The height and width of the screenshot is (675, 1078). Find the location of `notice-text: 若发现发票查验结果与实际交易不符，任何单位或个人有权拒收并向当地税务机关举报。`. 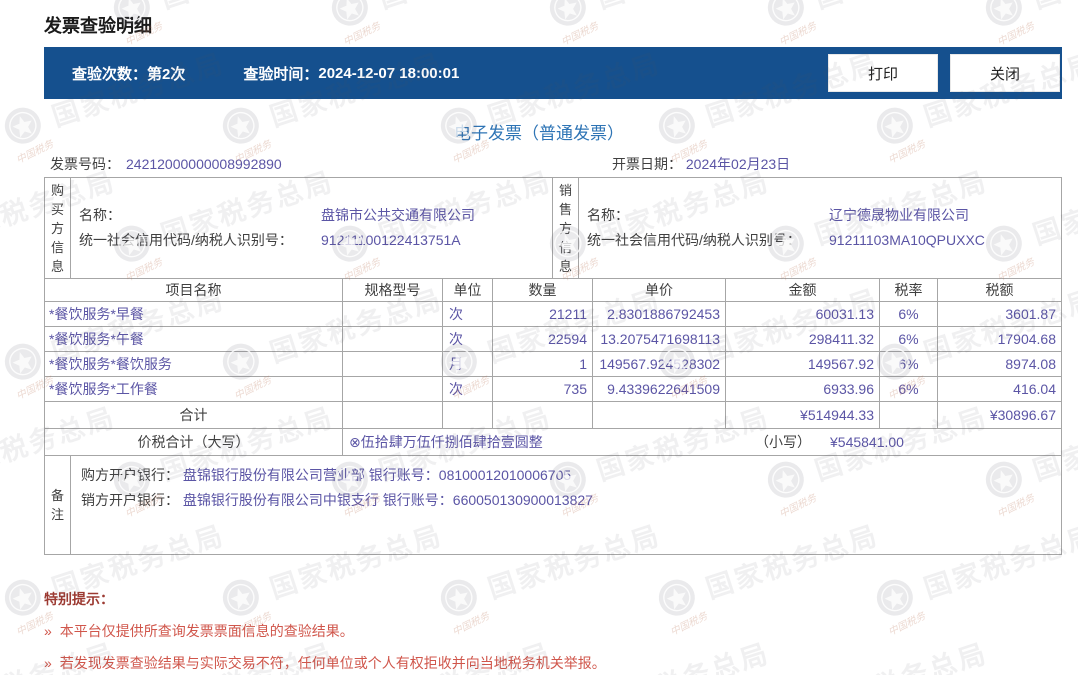

notice-text: 若发现发票查验结果与实际交易不符，任何单位或个人有权拒收并向当地税务机关举报。 is located at coordinates (332, 663).